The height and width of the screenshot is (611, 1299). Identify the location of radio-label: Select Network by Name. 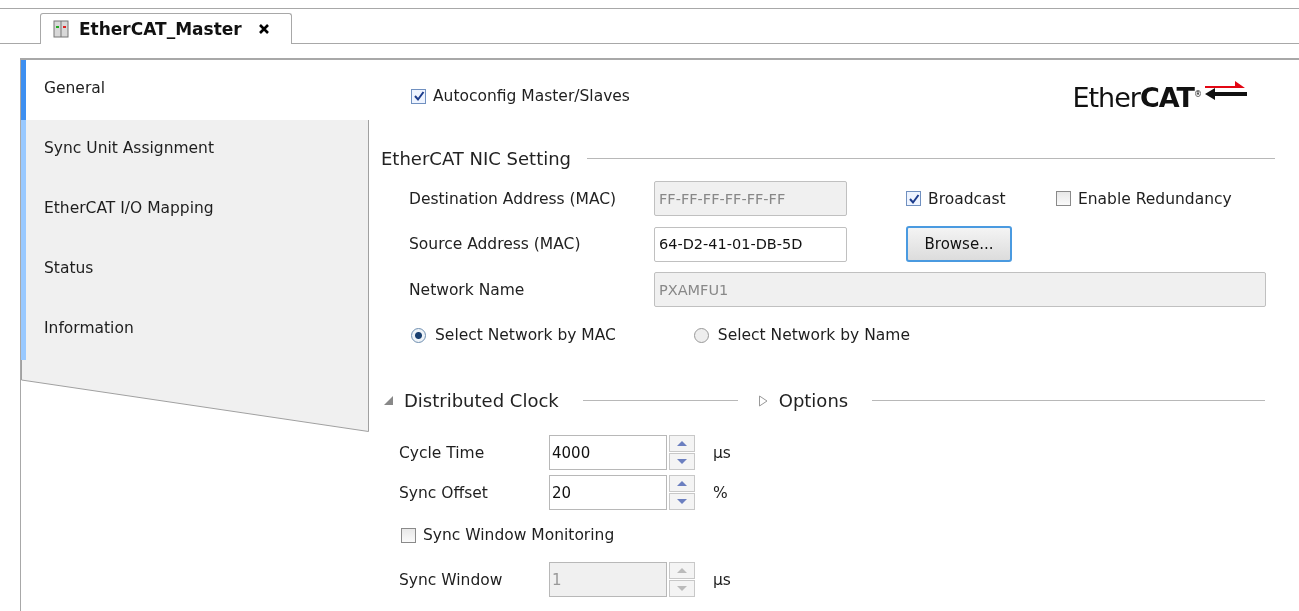
(813, 335).